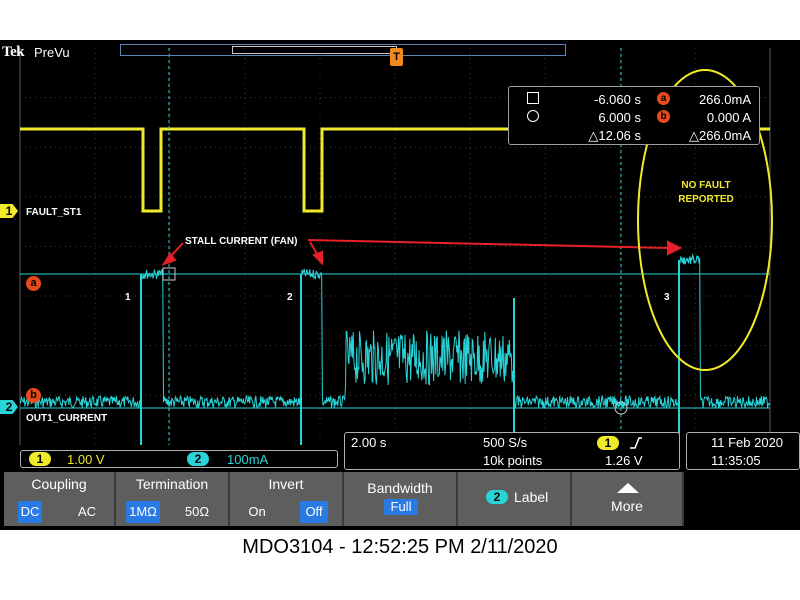 The height and width of the screenshot is (600, 800). I want to click on sample-rate: 500 S/s, so click(505, 442).